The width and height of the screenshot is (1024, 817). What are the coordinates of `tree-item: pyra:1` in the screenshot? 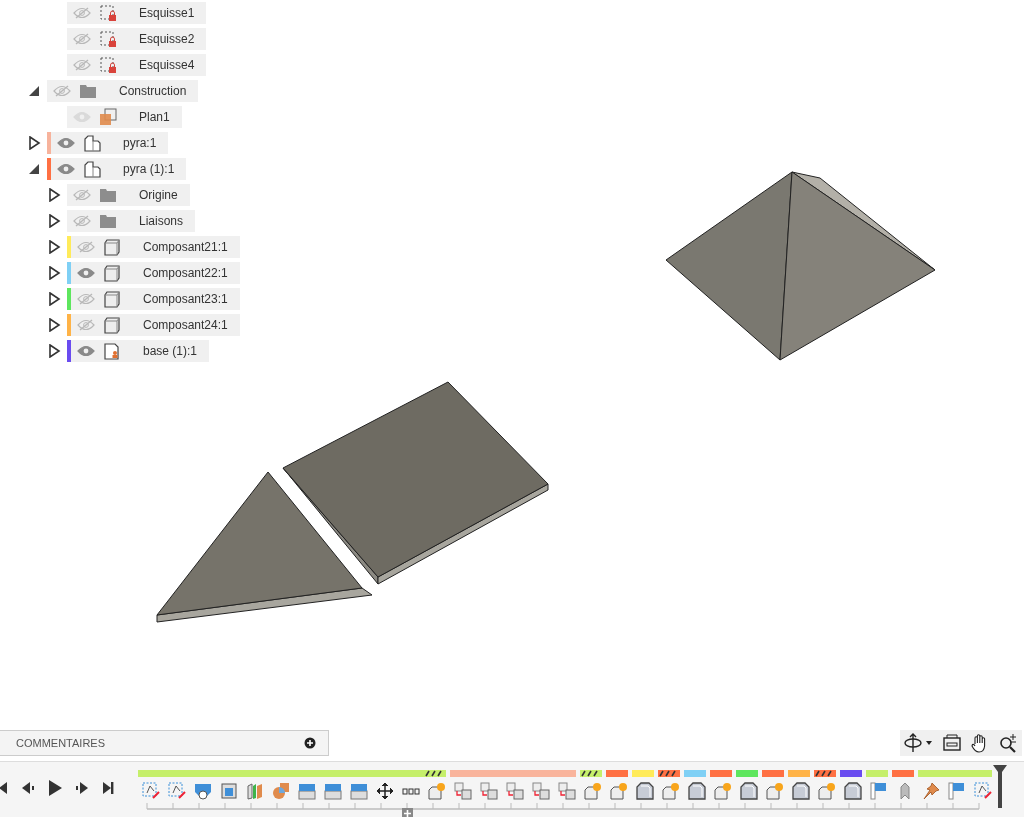 It's located at (110, 143).